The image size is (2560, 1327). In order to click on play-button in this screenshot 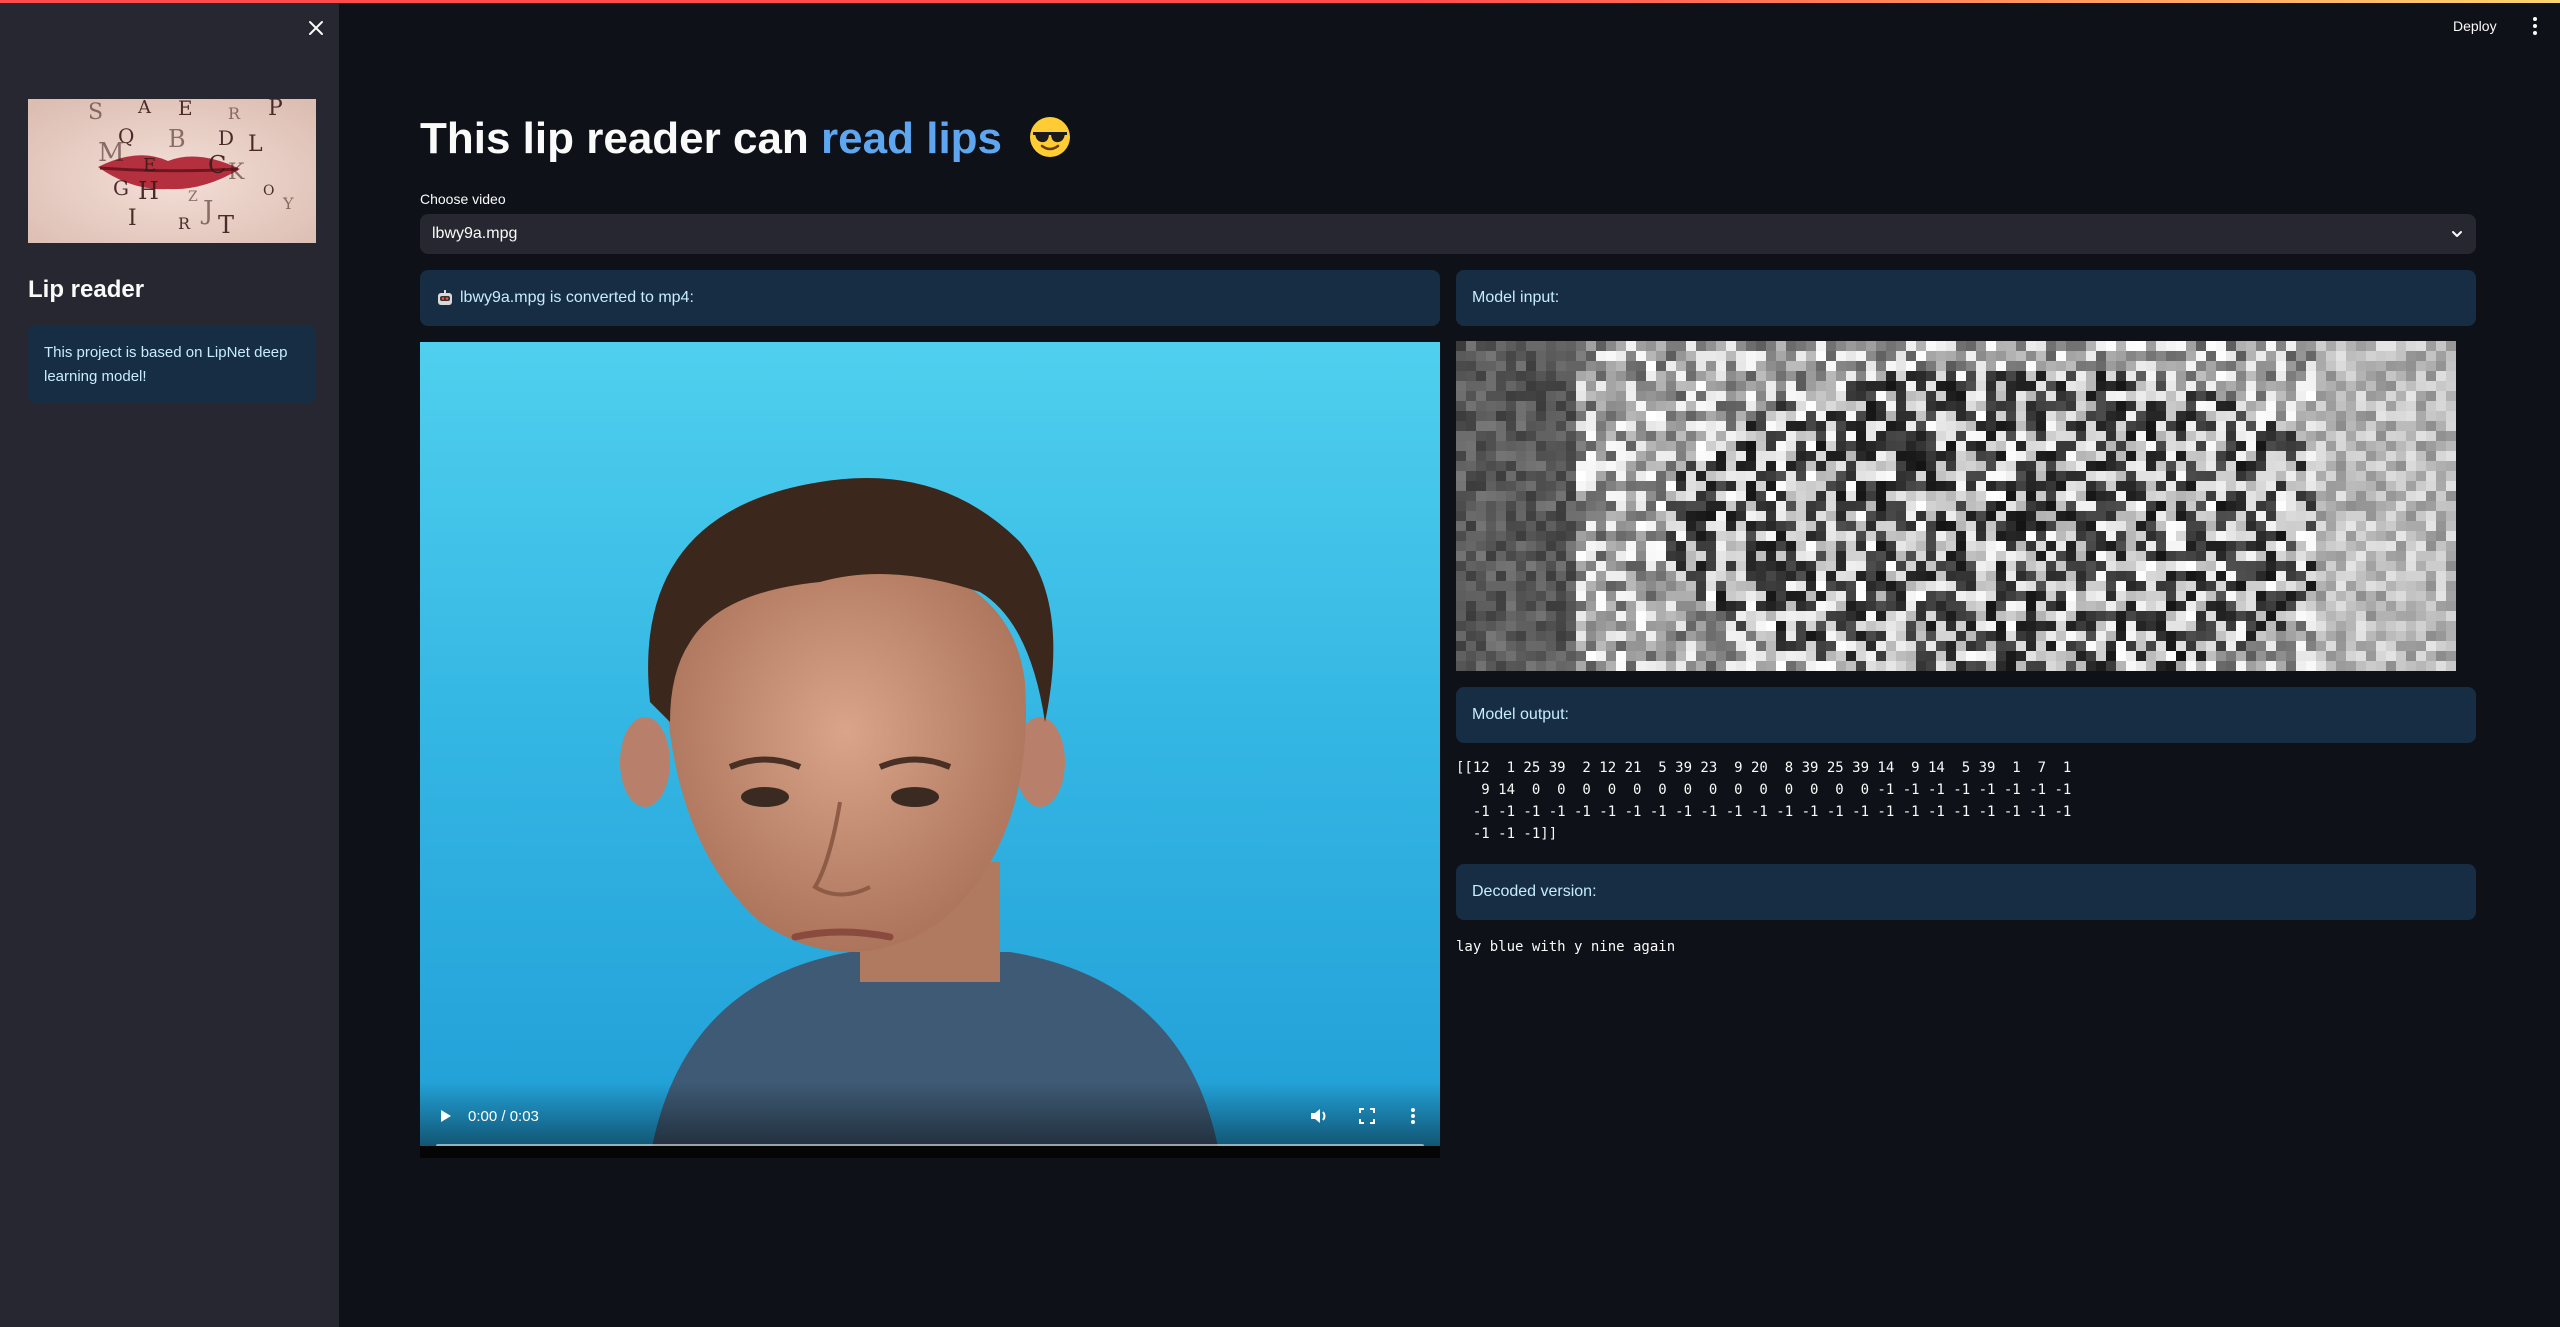, I will do `click(446, 1116)`.